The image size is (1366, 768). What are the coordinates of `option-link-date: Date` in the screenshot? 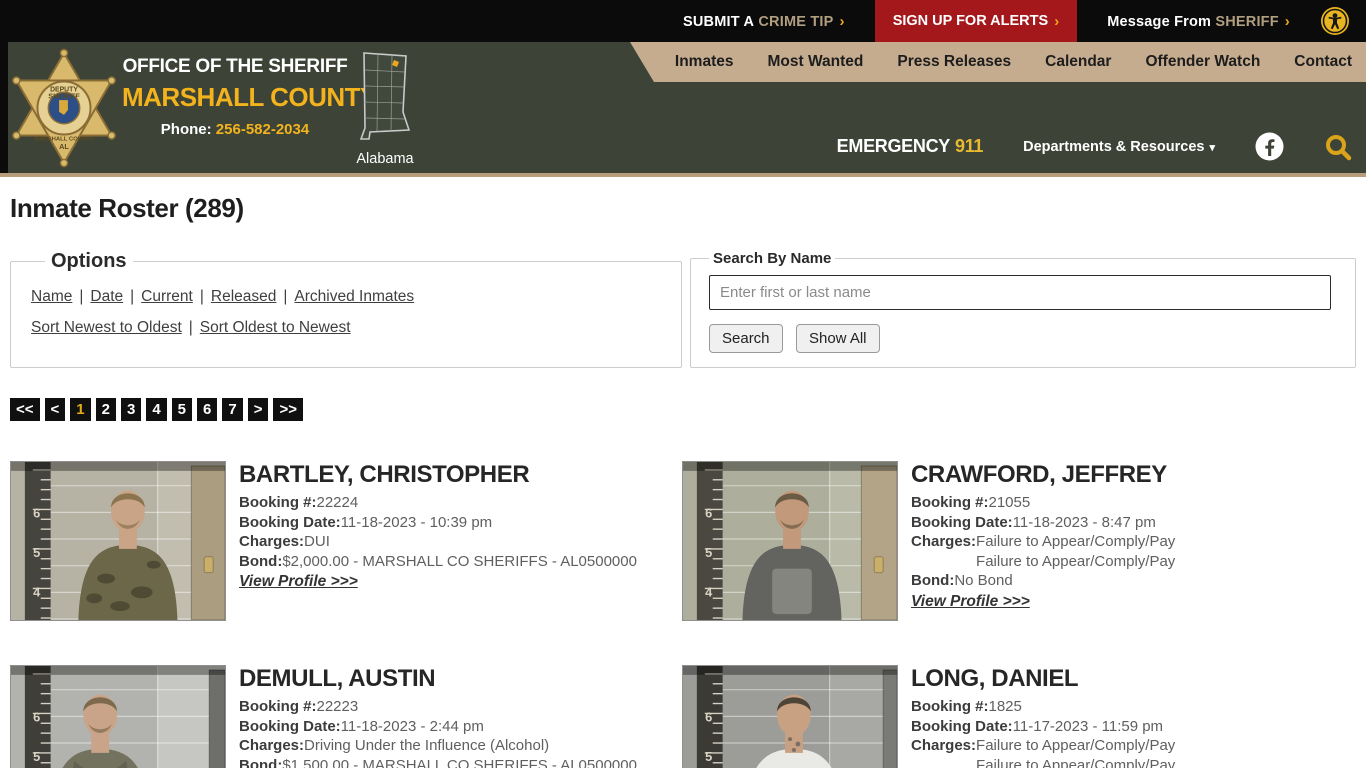 It's located at (106, 296).